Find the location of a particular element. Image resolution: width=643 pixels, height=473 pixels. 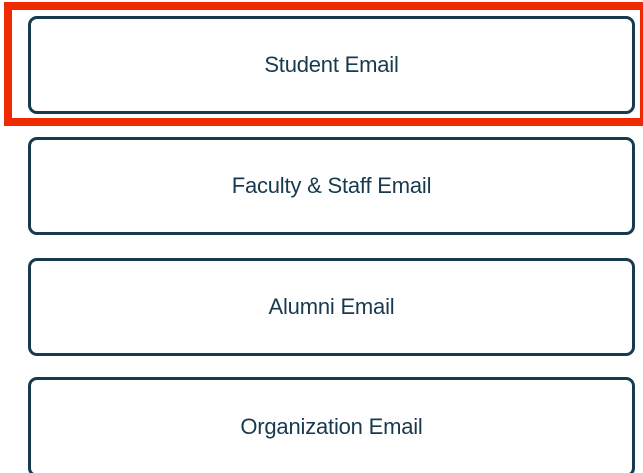

faculty-staff-email-label: Faculty & Staff Email is located at coordinates (331, 185).